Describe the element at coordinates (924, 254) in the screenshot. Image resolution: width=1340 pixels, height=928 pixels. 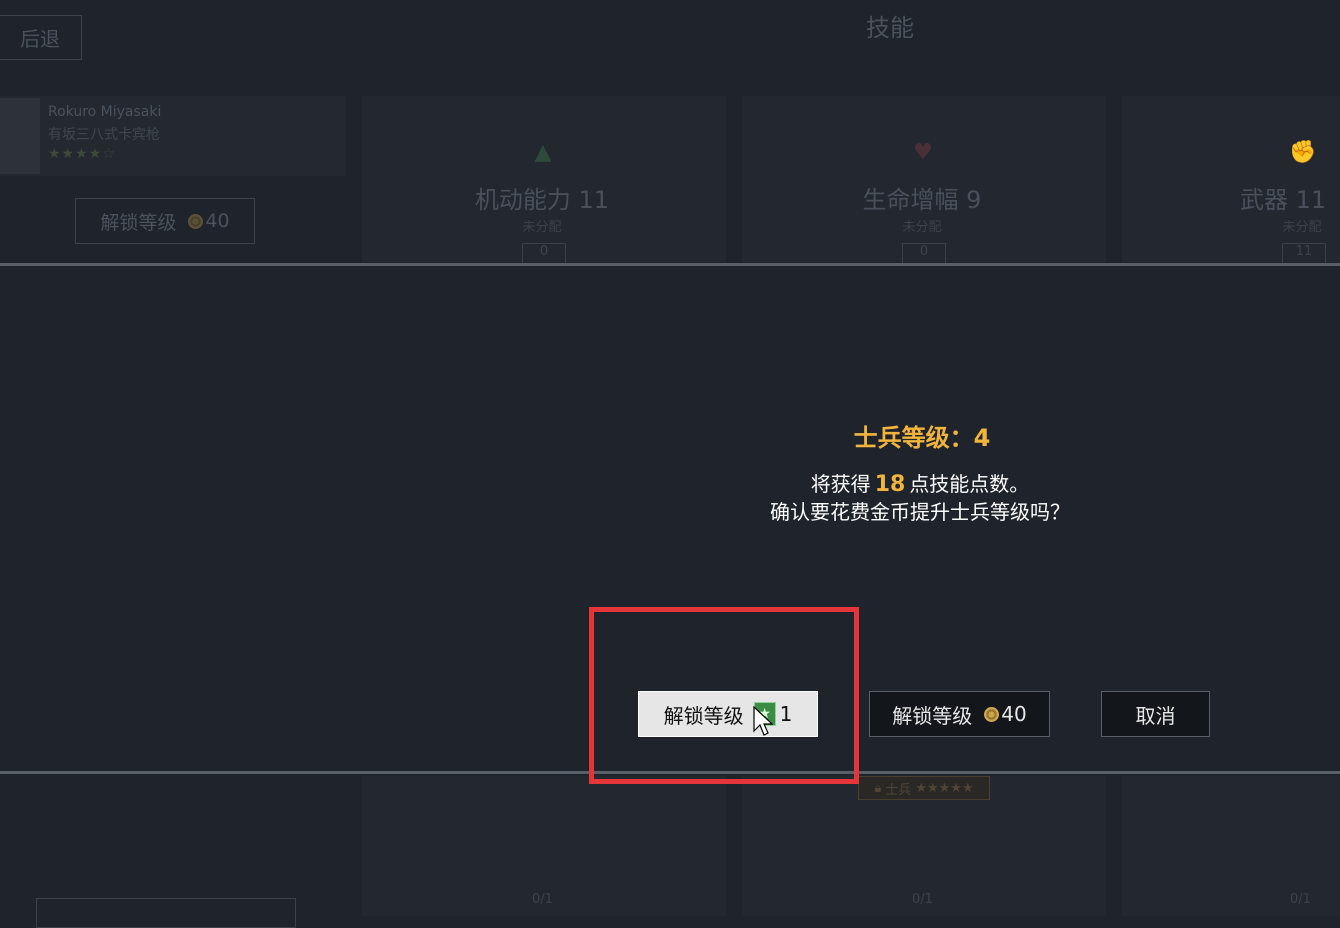
I see `skill-value-health: 0` at that location.